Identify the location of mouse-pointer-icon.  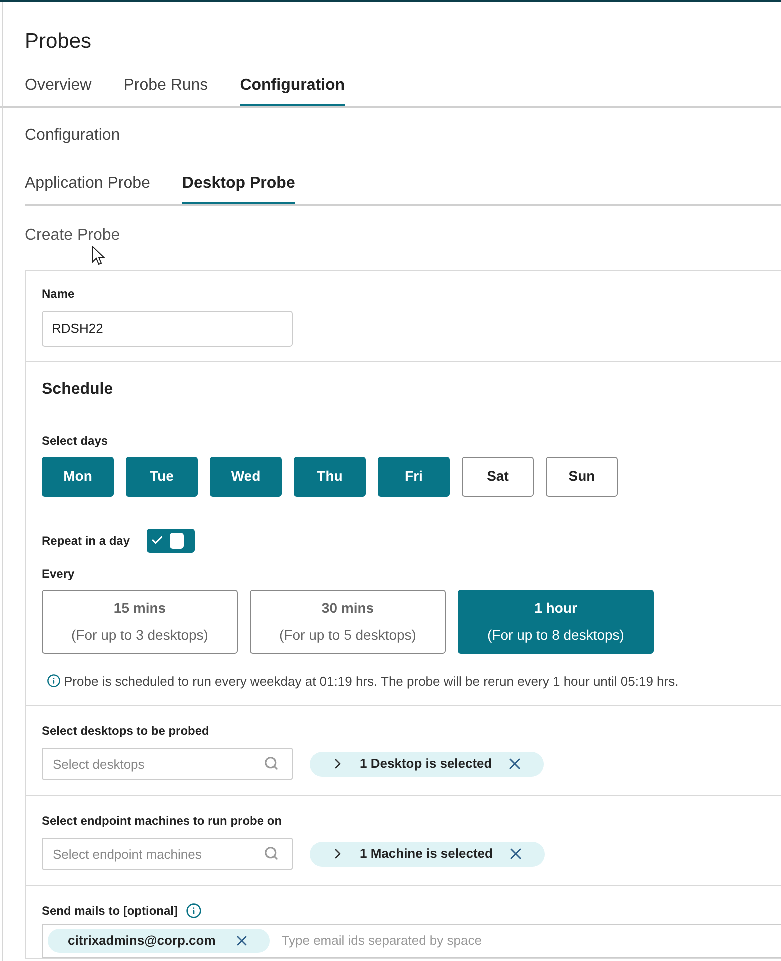
(98, 256).